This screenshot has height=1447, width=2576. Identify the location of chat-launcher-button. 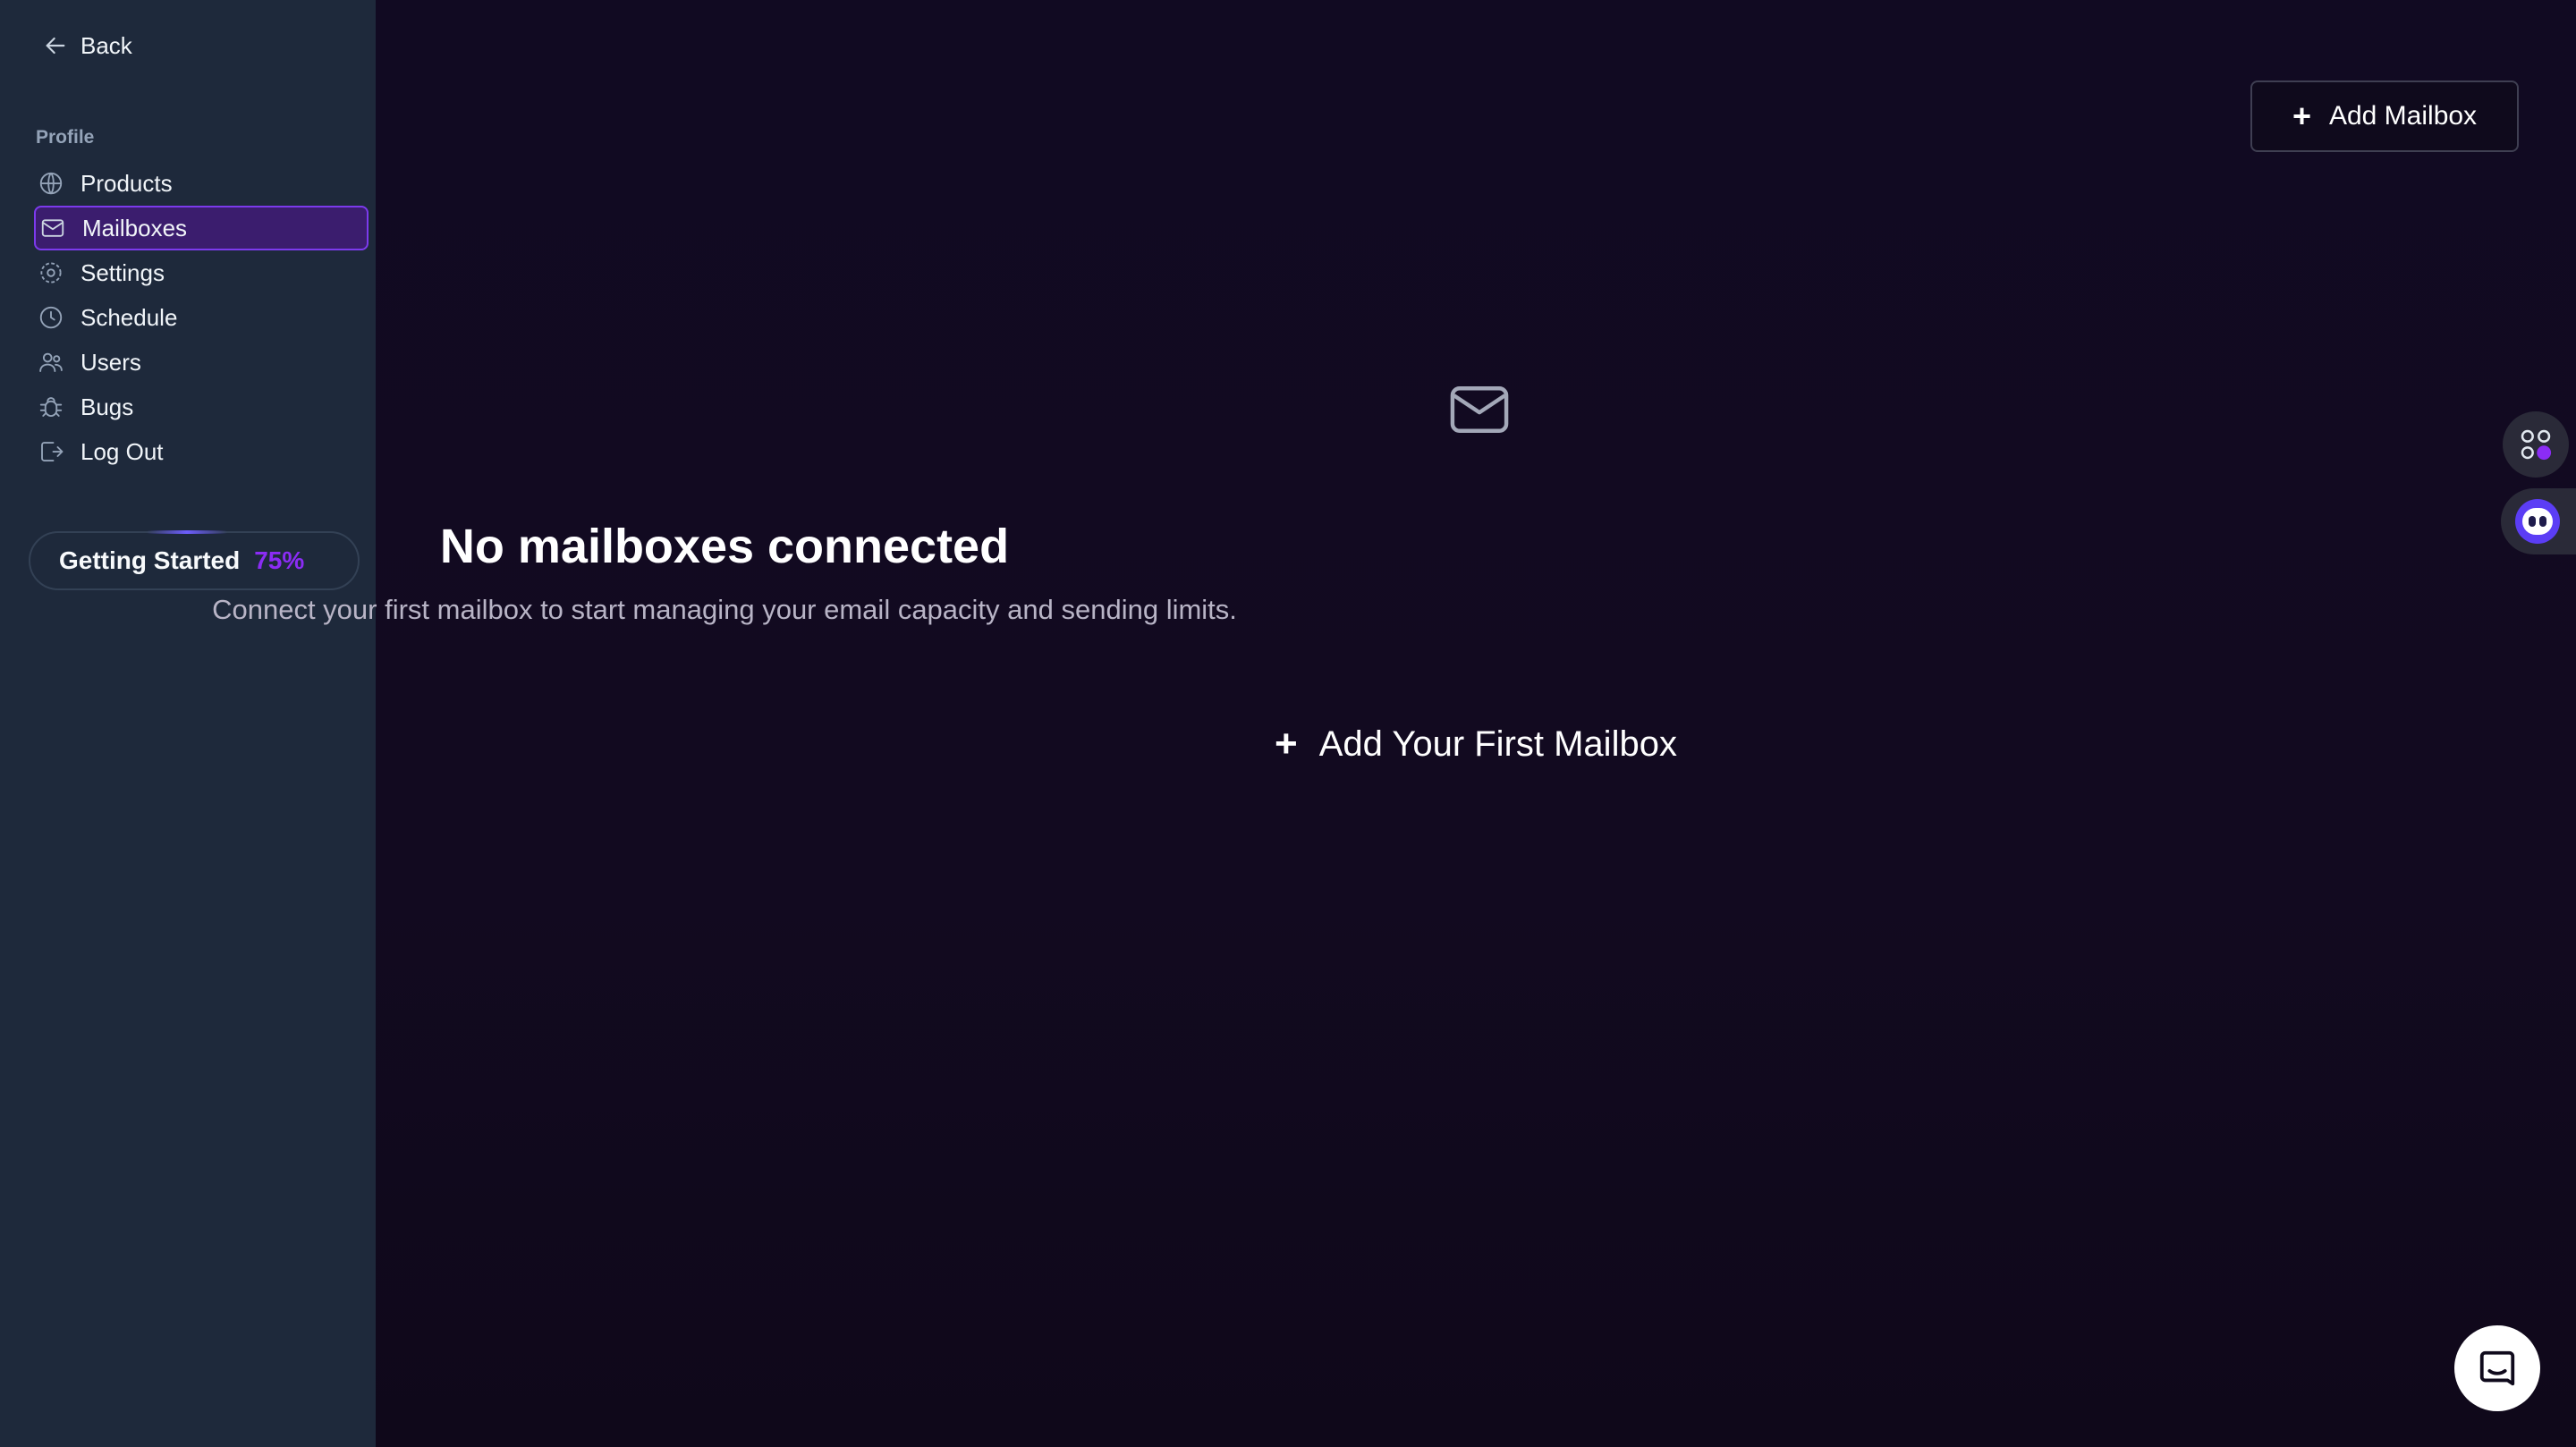
(2497, 1368).